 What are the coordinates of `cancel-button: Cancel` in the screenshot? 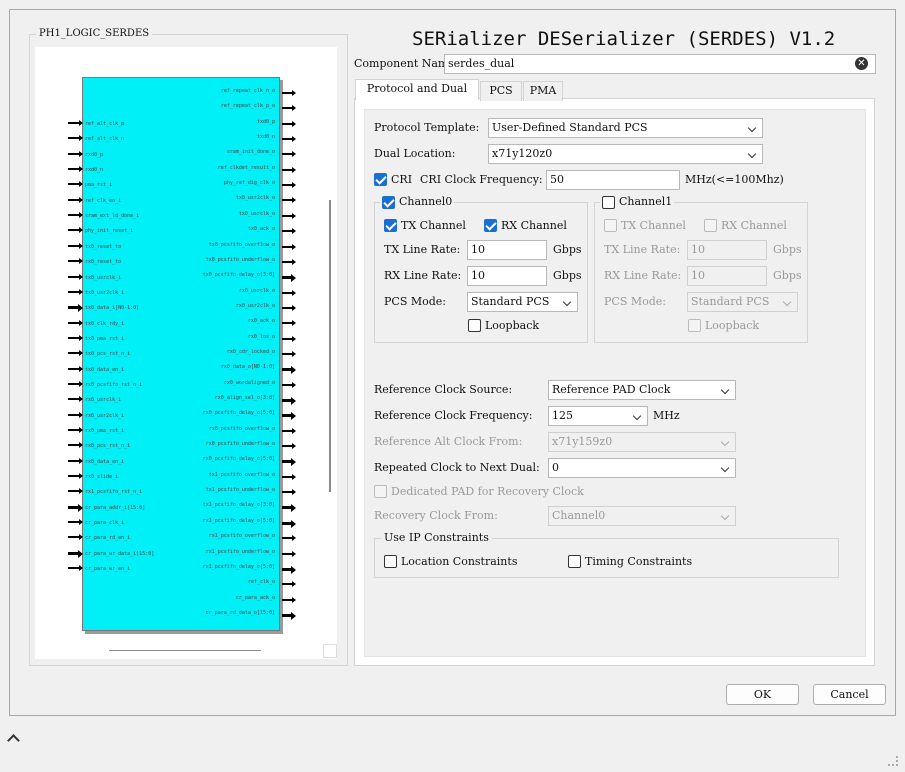 It's located at (849, 694).